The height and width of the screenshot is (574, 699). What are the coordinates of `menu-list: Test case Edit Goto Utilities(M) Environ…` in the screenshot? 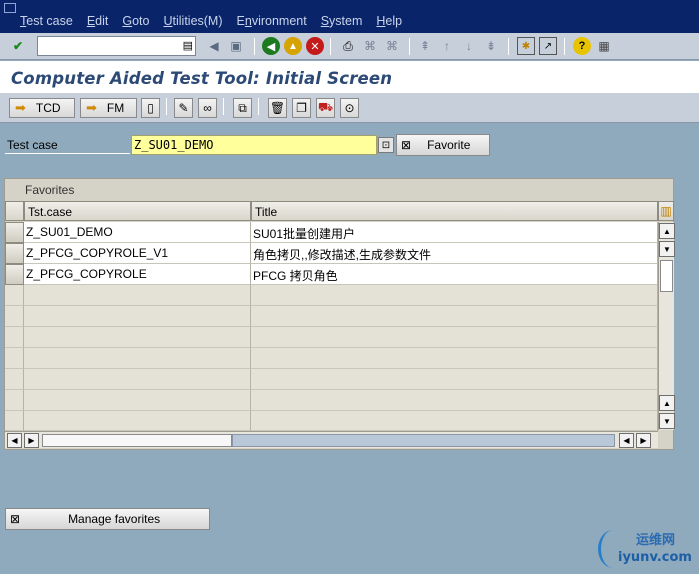 It's located at (211, 21).